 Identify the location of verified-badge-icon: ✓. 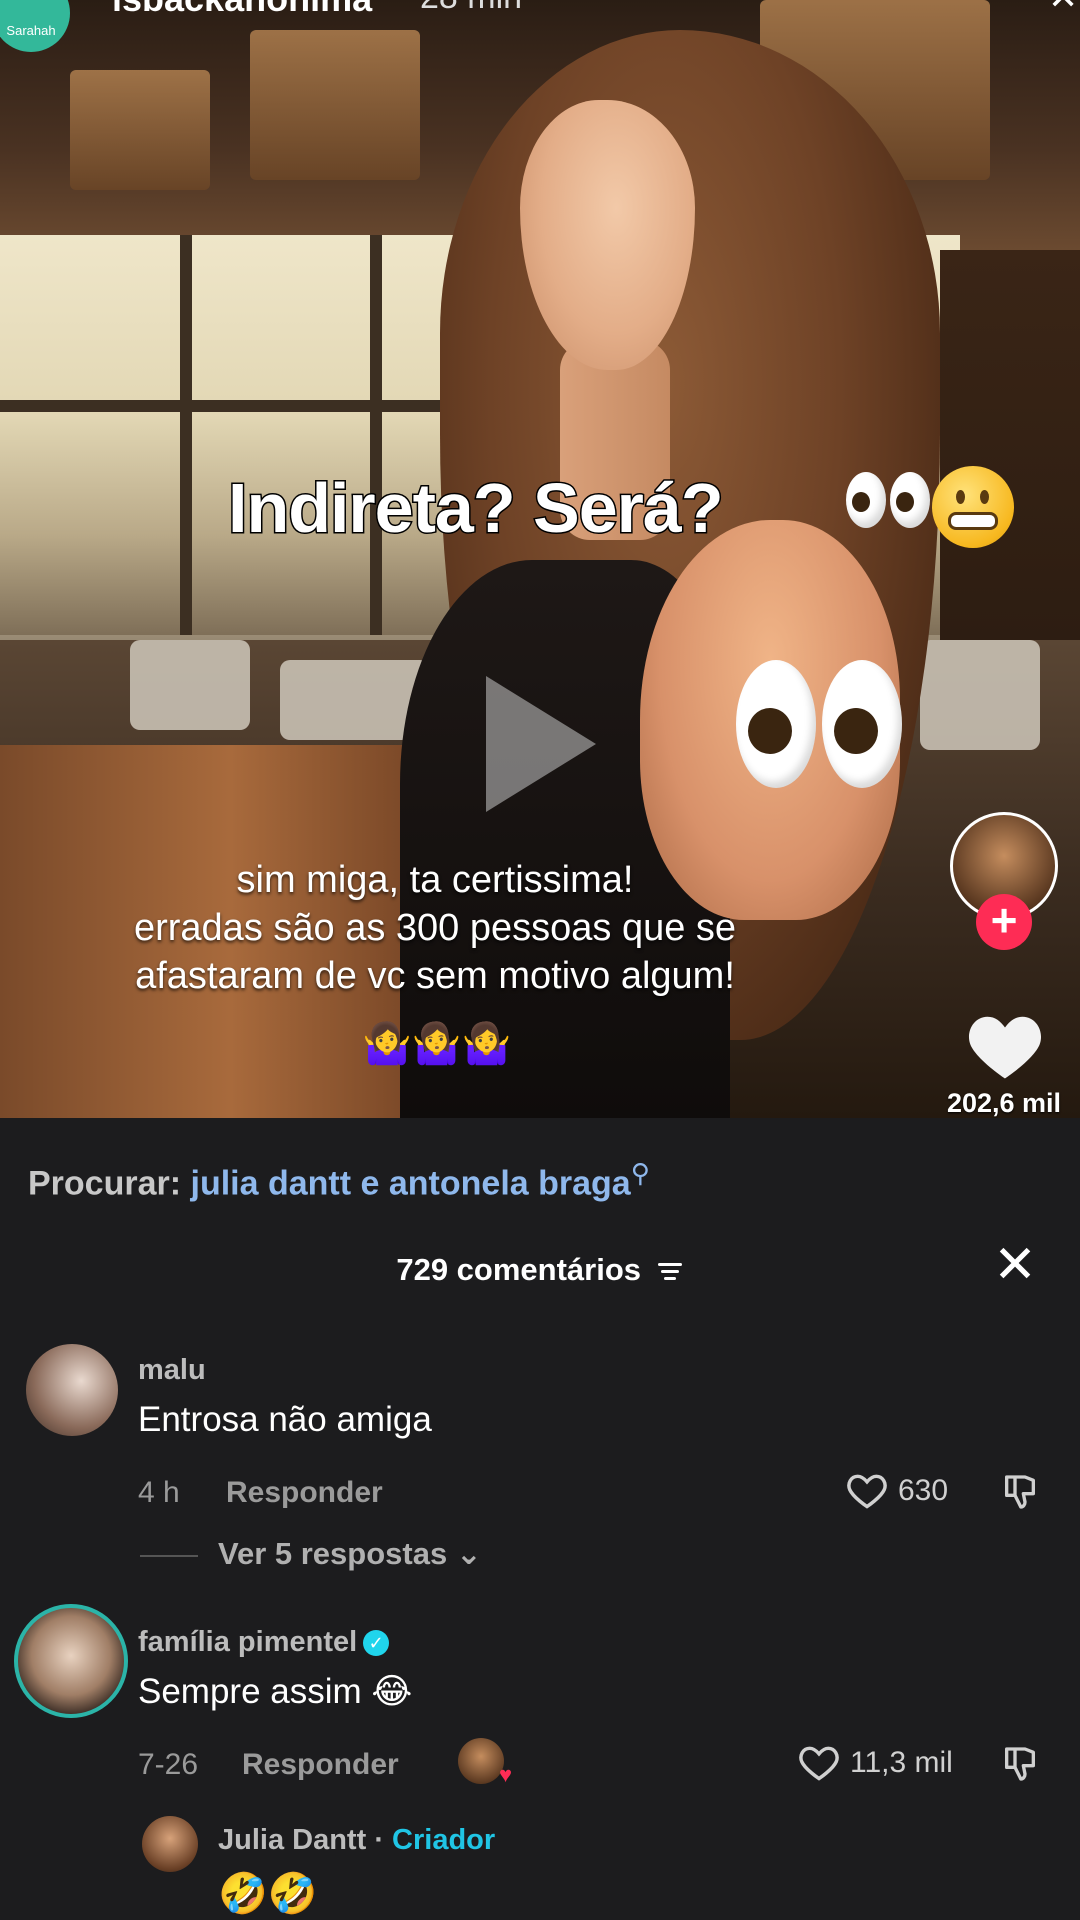
(376, 1643).